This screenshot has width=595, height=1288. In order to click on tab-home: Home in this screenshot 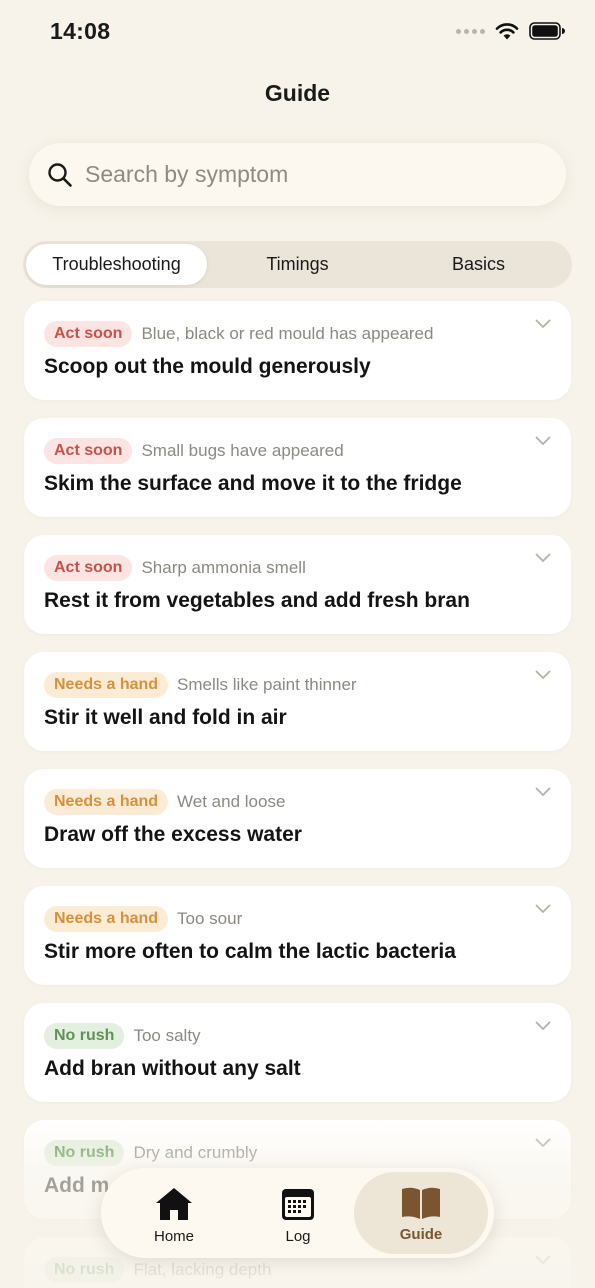, I will do `click(174, 1213)`.